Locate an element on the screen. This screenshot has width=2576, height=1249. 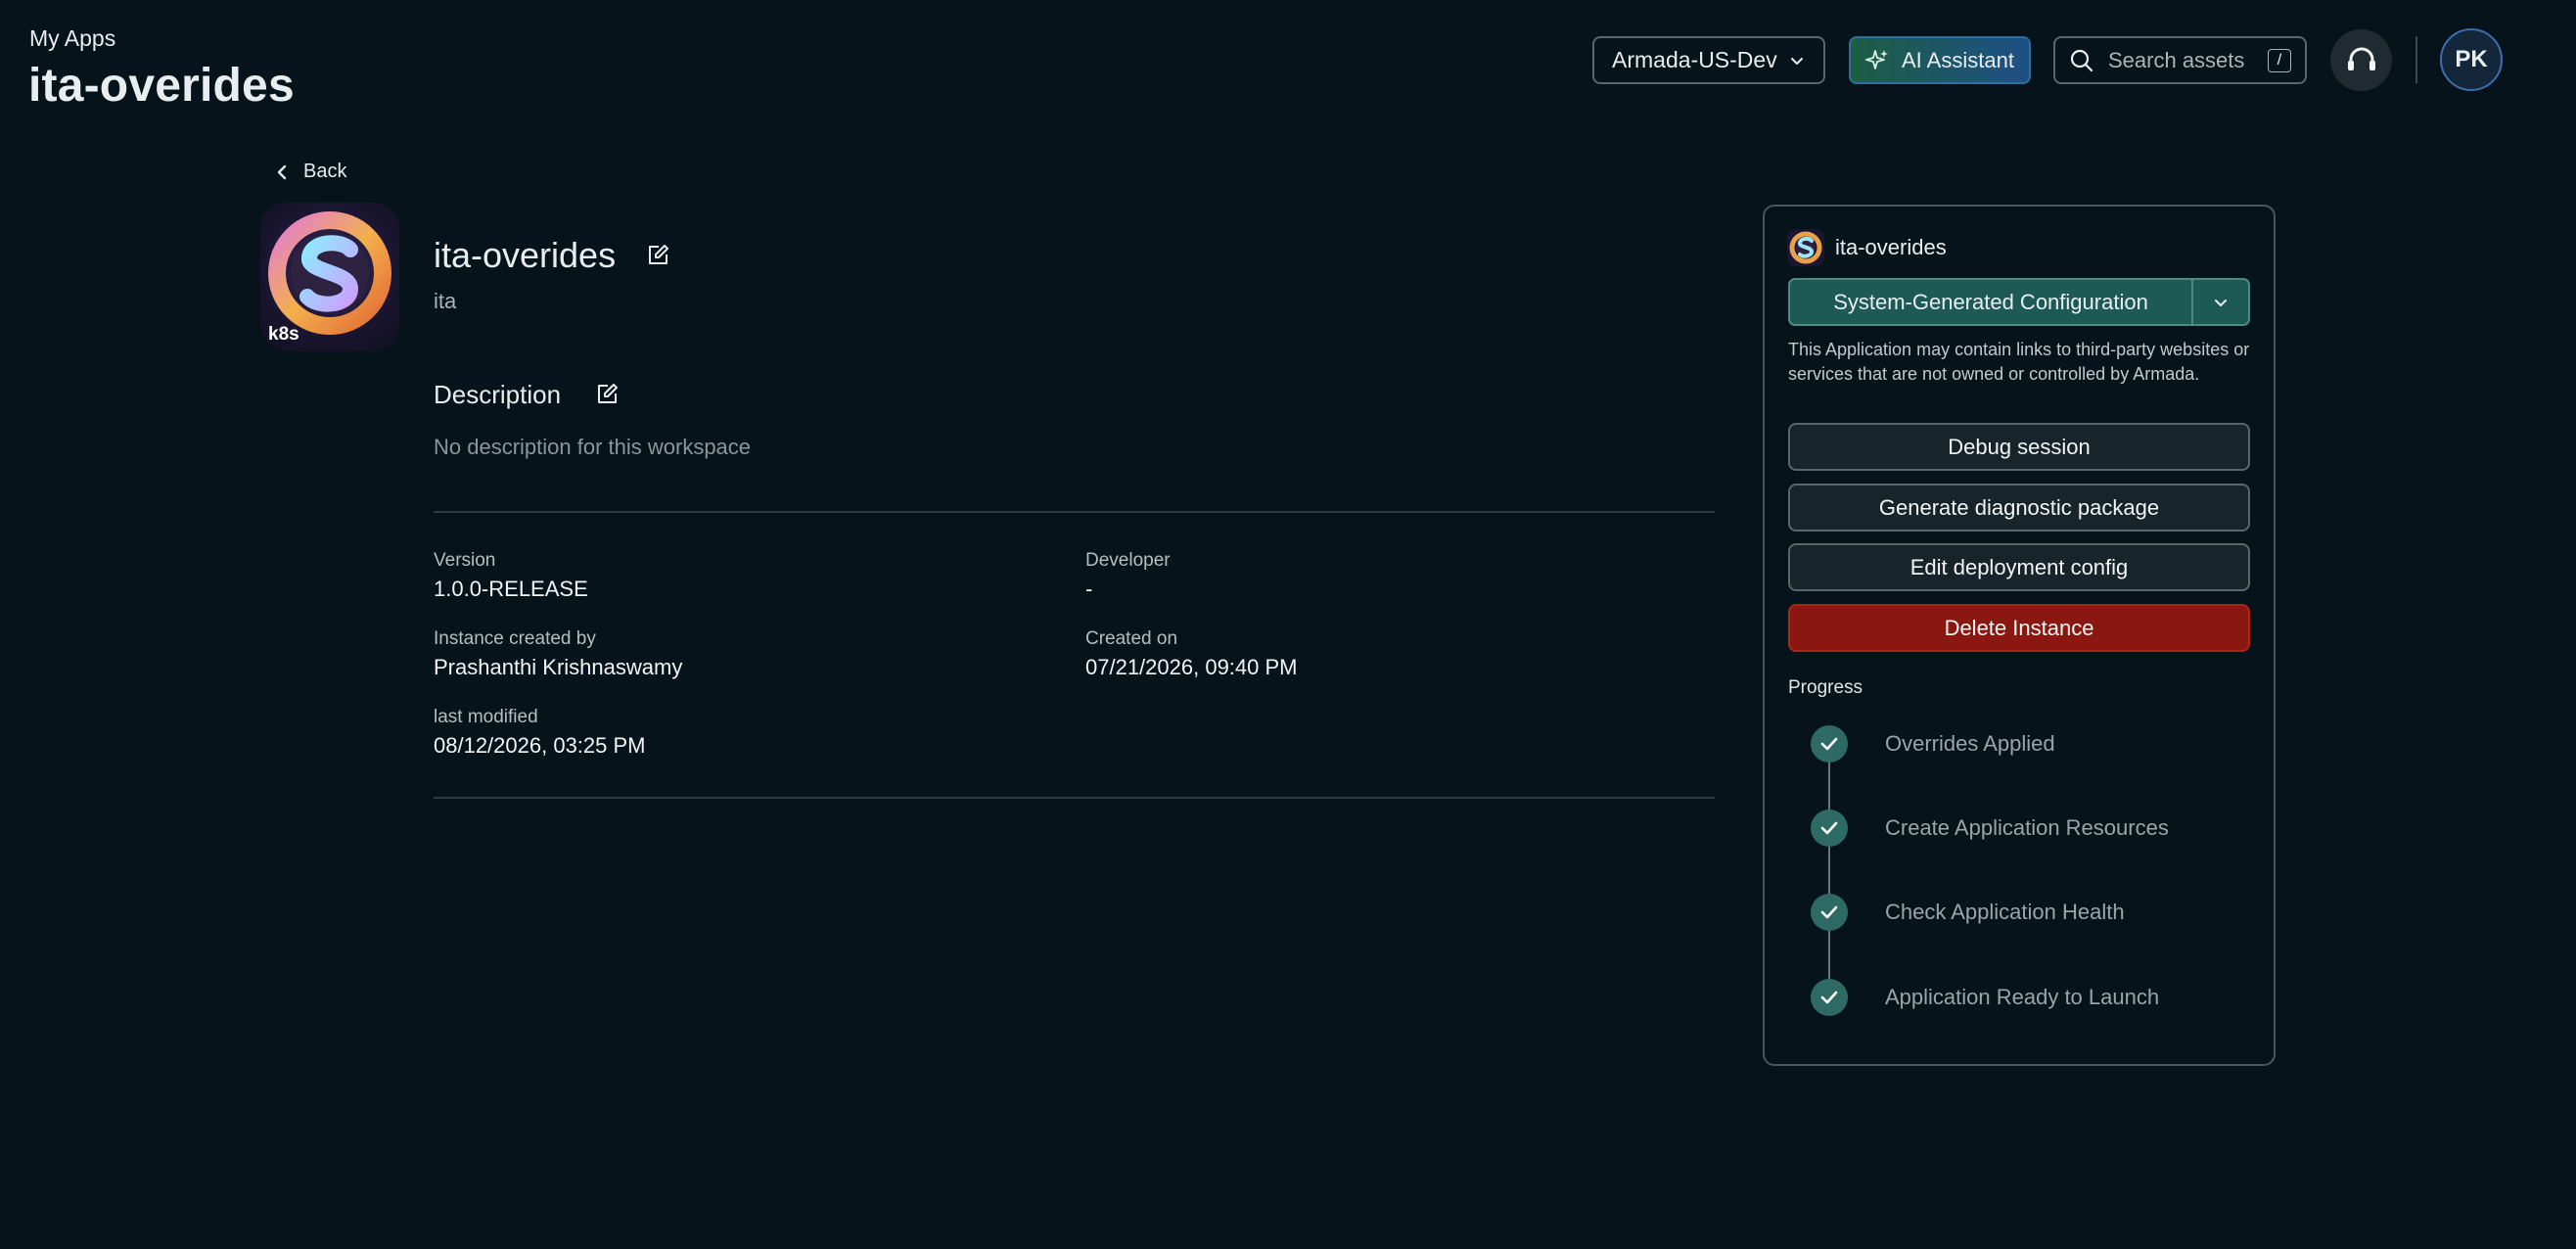
configuration-split-button: System-Generated Configuration is located at coordinates (2019, 302).